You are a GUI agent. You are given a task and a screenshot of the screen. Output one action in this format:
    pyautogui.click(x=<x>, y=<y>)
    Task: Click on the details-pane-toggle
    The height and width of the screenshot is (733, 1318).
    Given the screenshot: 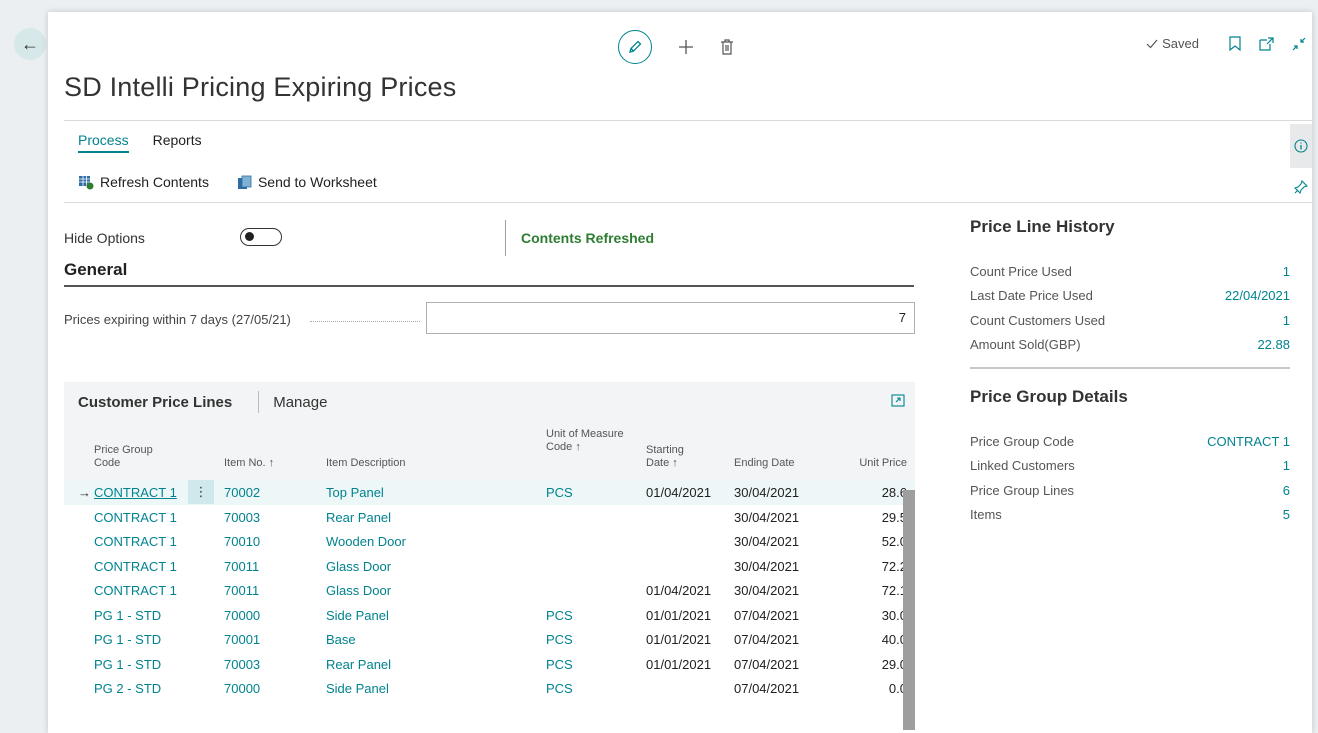 What is the action you would take?
    pyautogui.click(x=1301, y=146)
    